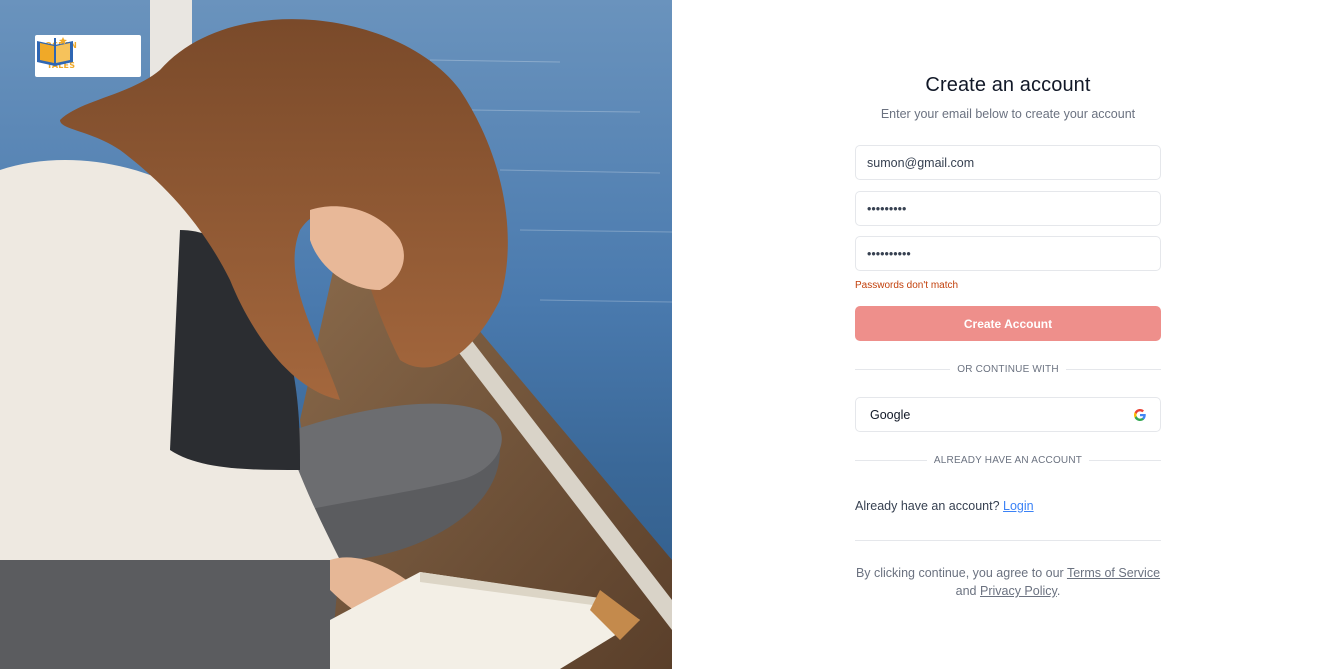  What do you see at coordinates (1008, 540) in the screenshot?
I see `separator` at bounding box center [1008, 540].